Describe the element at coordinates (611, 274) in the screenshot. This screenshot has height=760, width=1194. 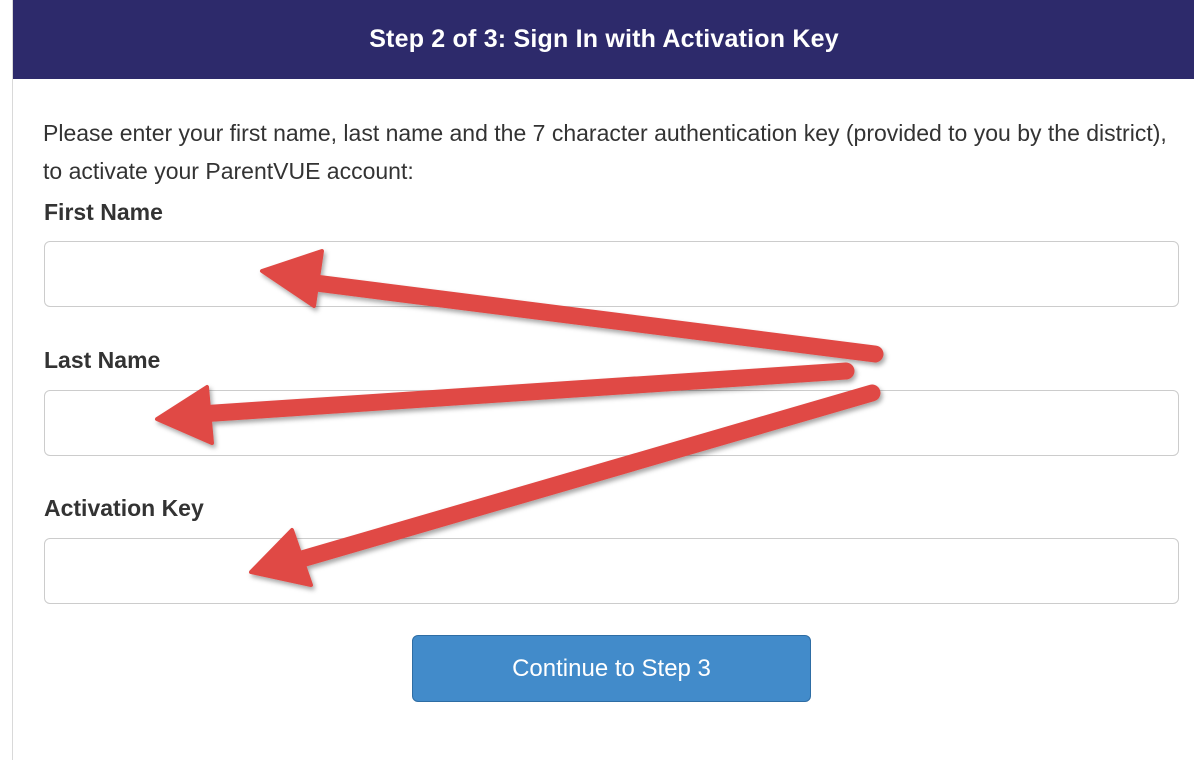
I see `first-name-field` at that location.